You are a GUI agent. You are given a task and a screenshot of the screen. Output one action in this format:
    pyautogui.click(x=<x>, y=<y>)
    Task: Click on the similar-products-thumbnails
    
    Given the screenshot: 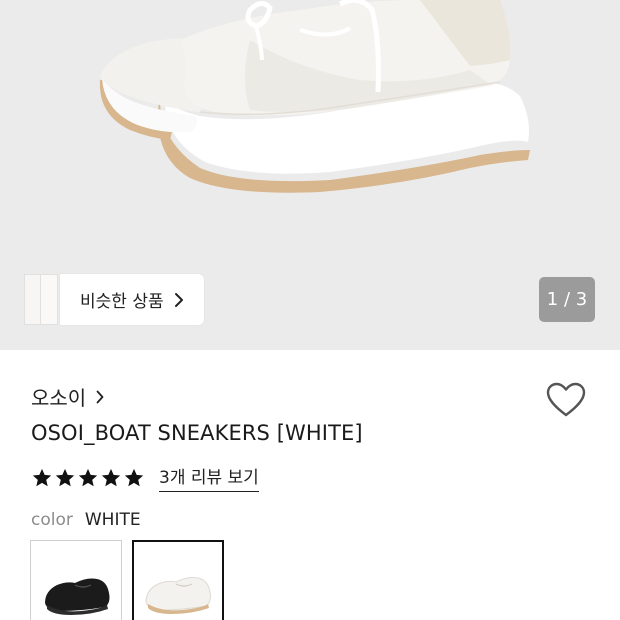 What is the action you would take?
    pyautogui.click(x=42, y=299)
    